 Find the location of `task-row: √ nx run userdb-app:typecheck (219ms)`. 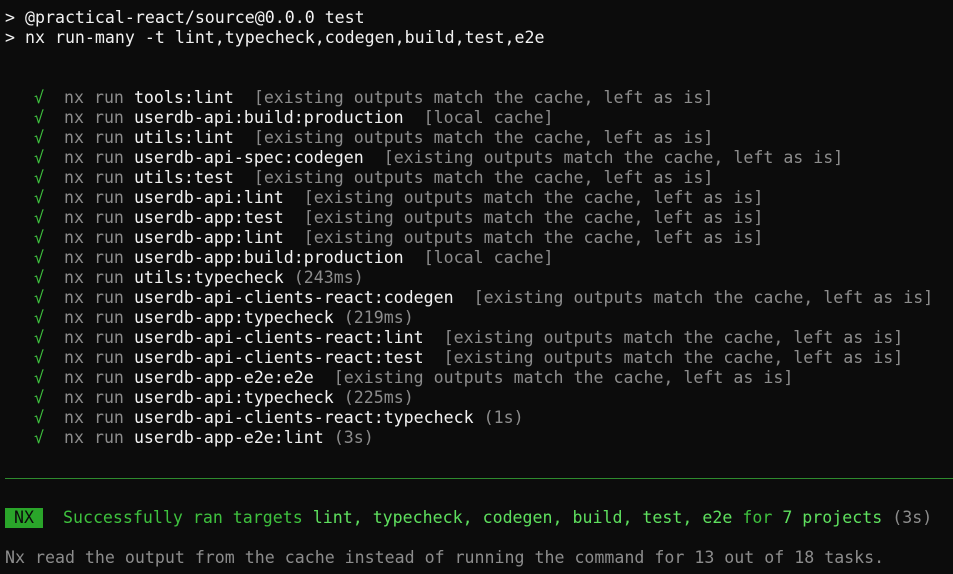

task-row: √ nx run userdb-app:typecheck (219ms) is located at coordinates (224, 318).